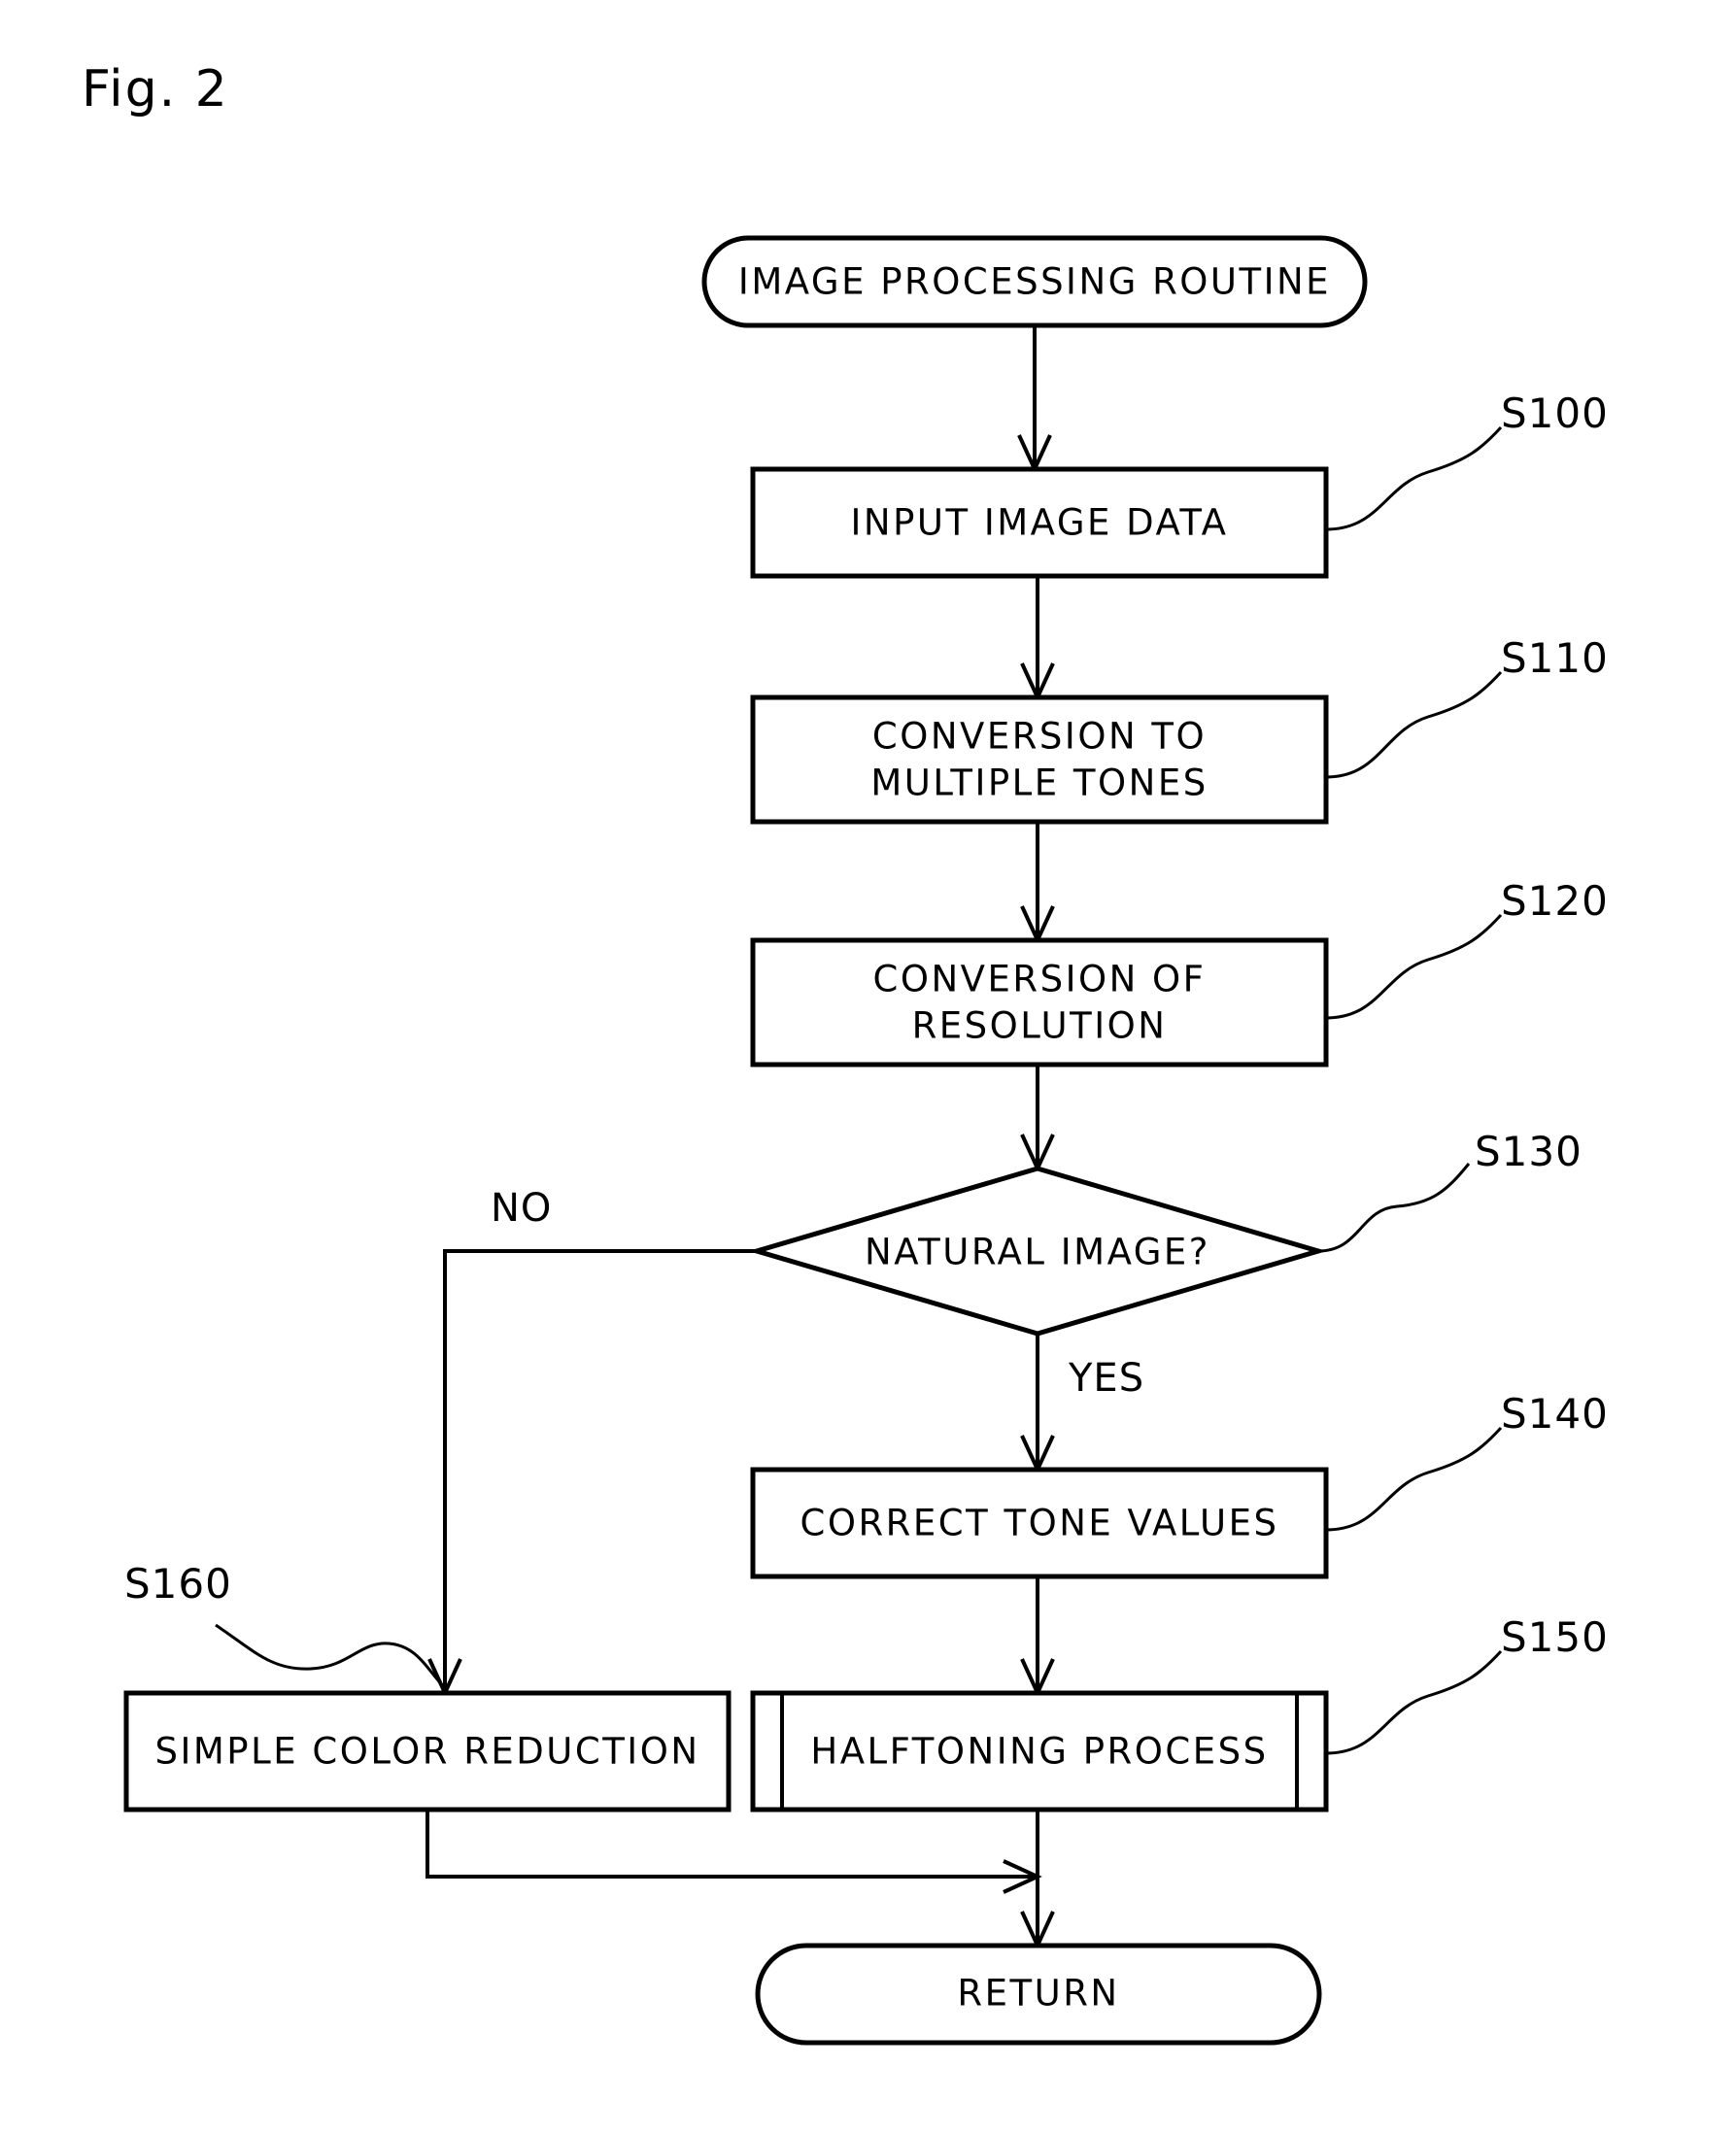 The image size is (1736, 2134). What do you see at coordinates (1555, 658) in the screenshot?
I see `step-label-s110: S110` at bounding box center [1555, 658].